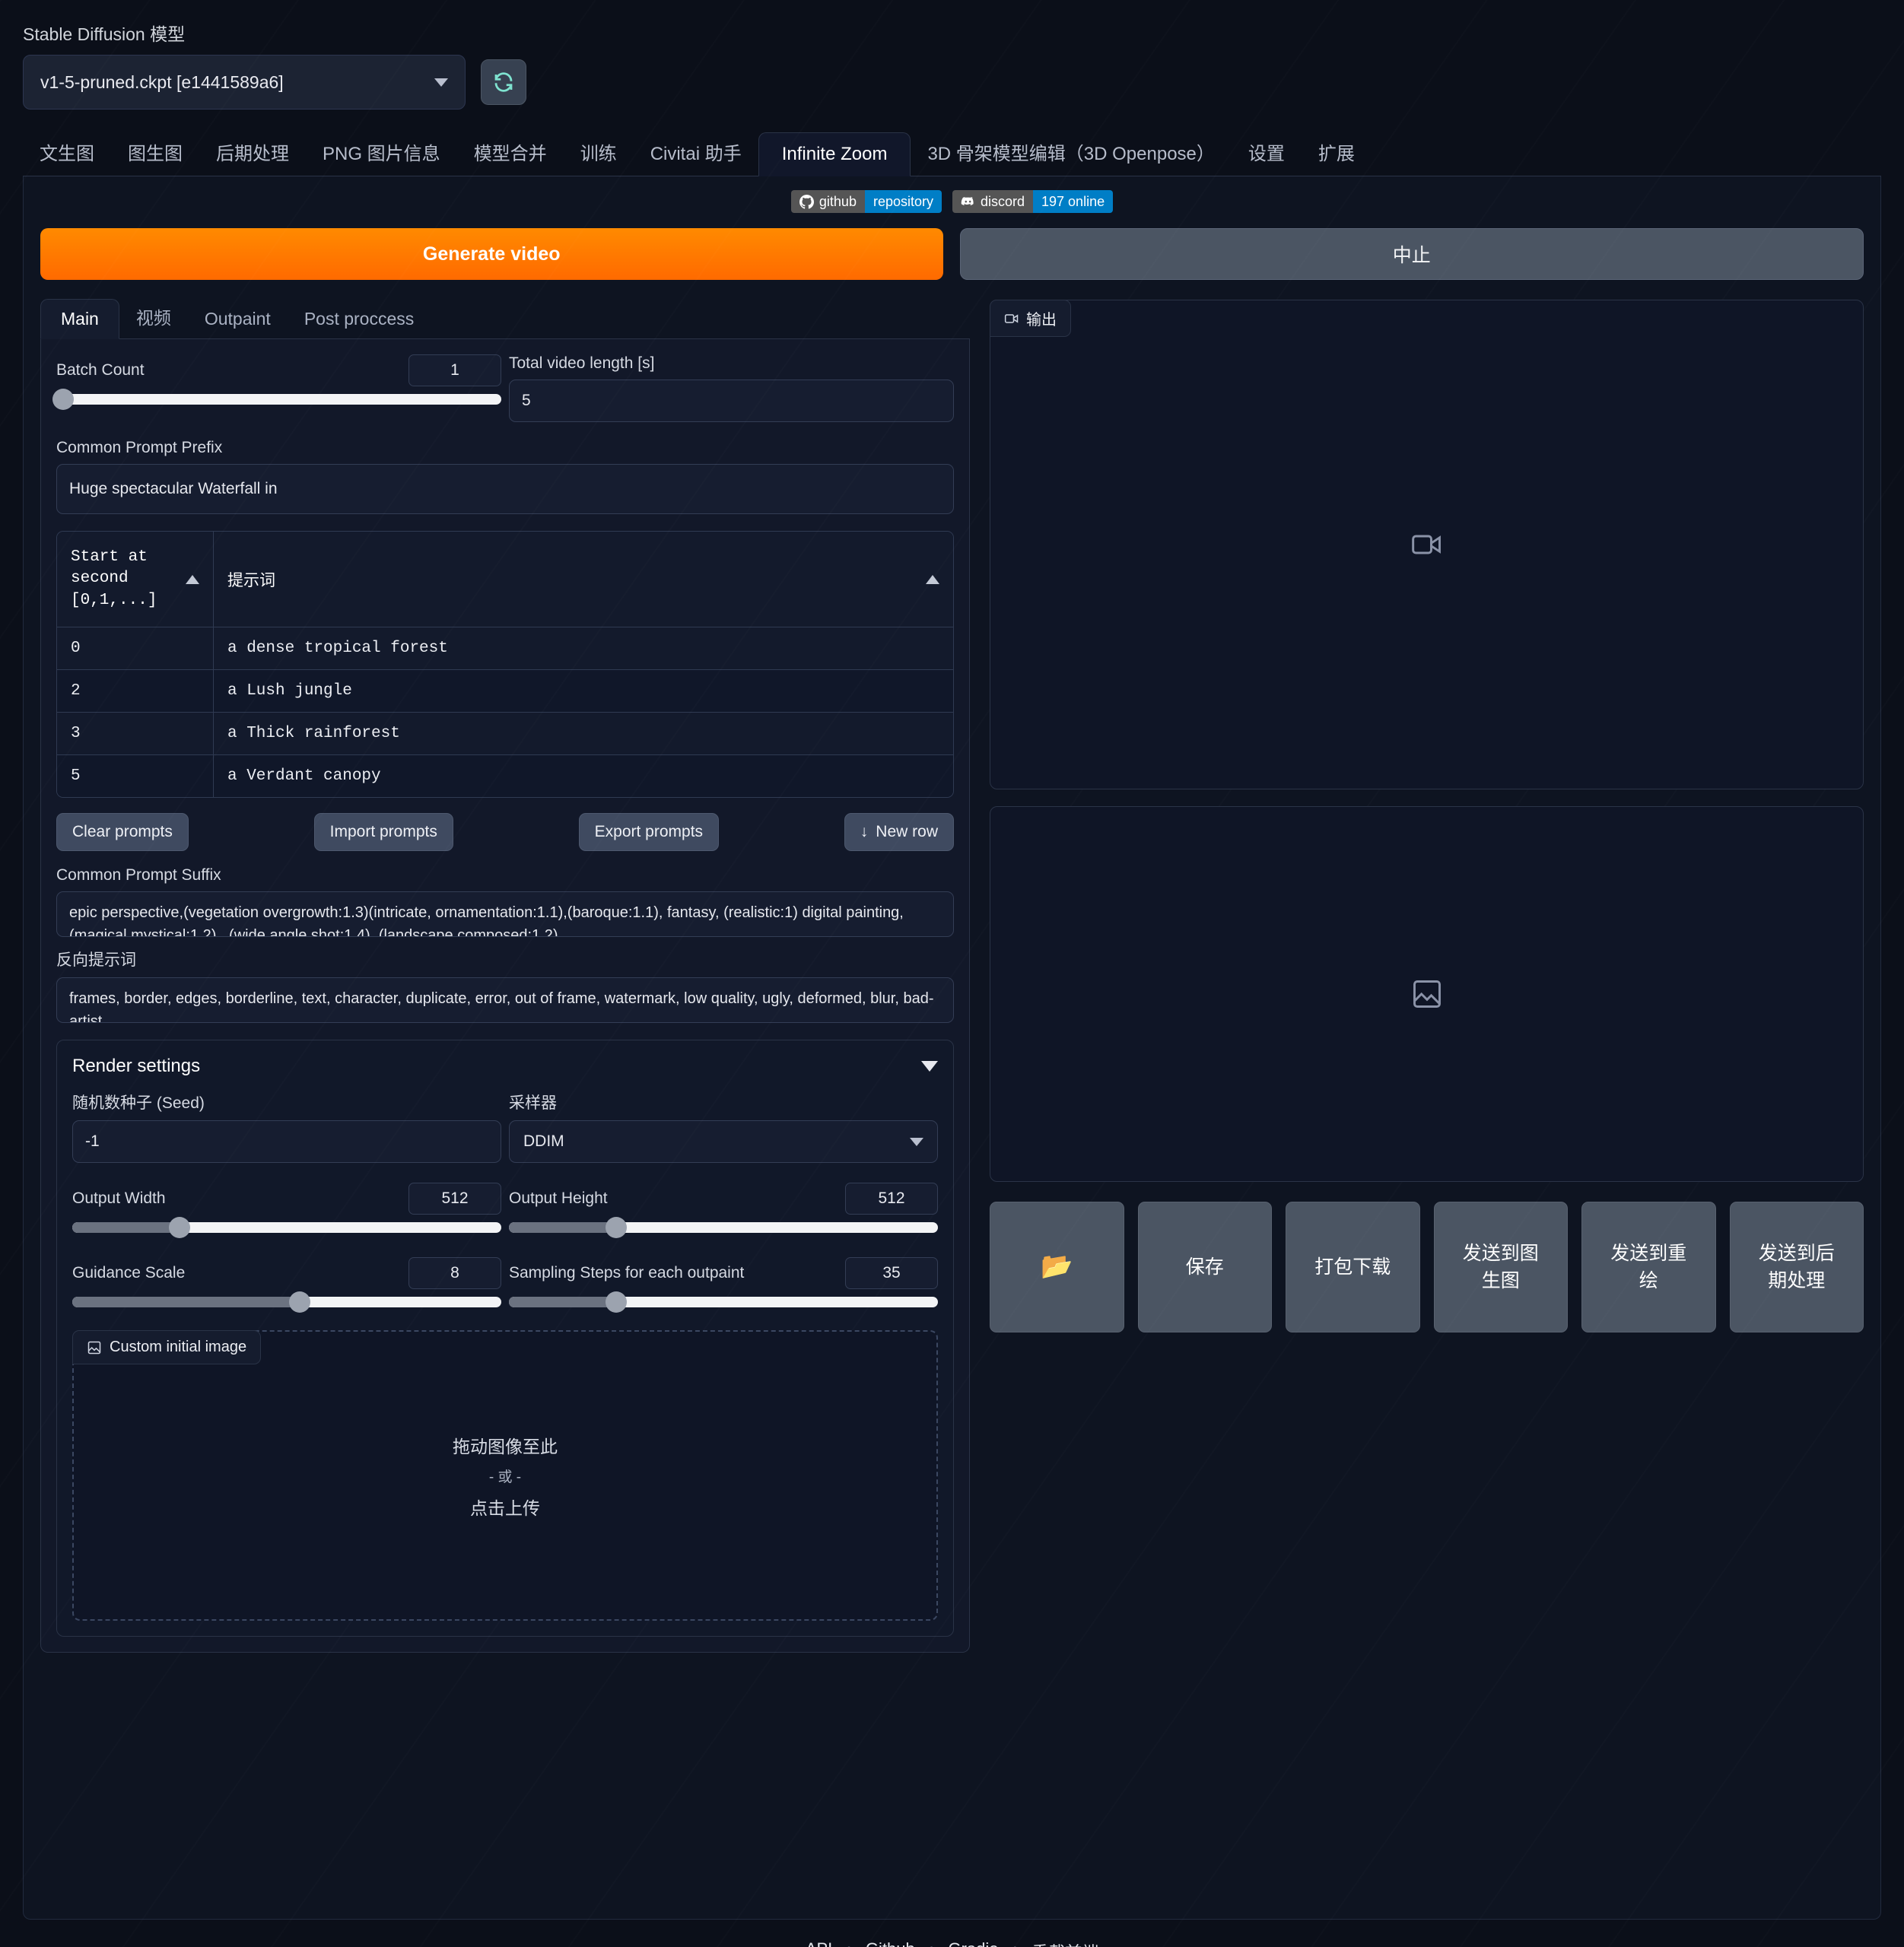 The height and width of the screenshot is (1947, 1904). Describe the element at coordinates (276, 388) in the screenshot. I see `batch-count-group: Batch Count 1` at that location.